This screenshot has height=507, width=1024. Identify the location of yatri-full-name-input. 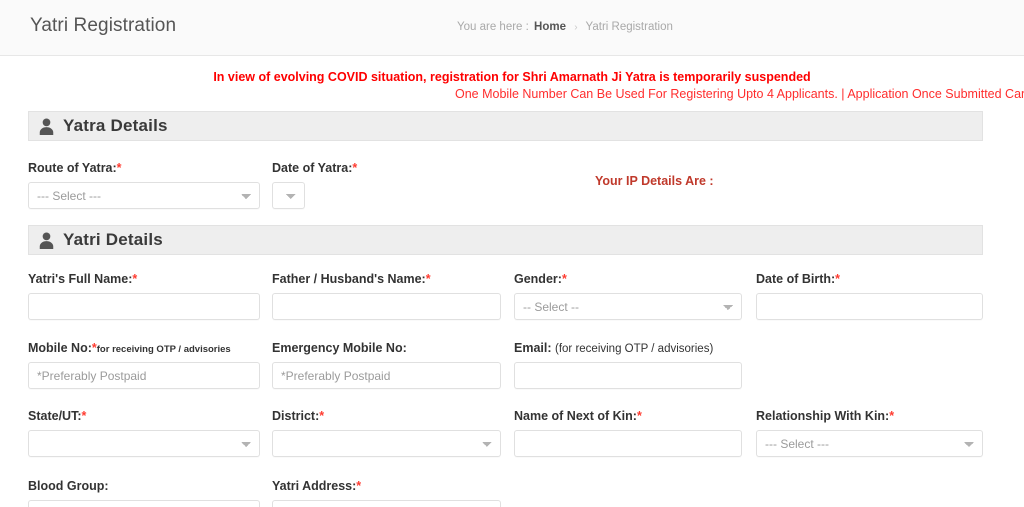
(144, 306).